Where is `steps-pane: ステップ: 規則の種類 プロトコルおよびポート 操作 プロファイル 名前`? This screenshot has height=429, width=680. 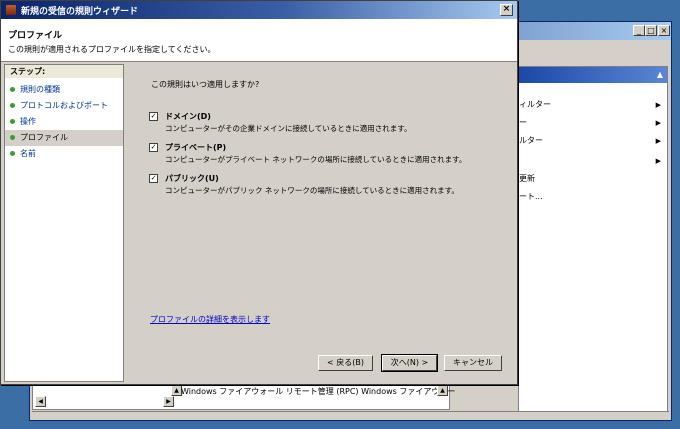 steps-pane: ステップ: 規則の種類 プロトコルおよびポート 操作 プロファイル 名前 is located at coordinates (64, 223).